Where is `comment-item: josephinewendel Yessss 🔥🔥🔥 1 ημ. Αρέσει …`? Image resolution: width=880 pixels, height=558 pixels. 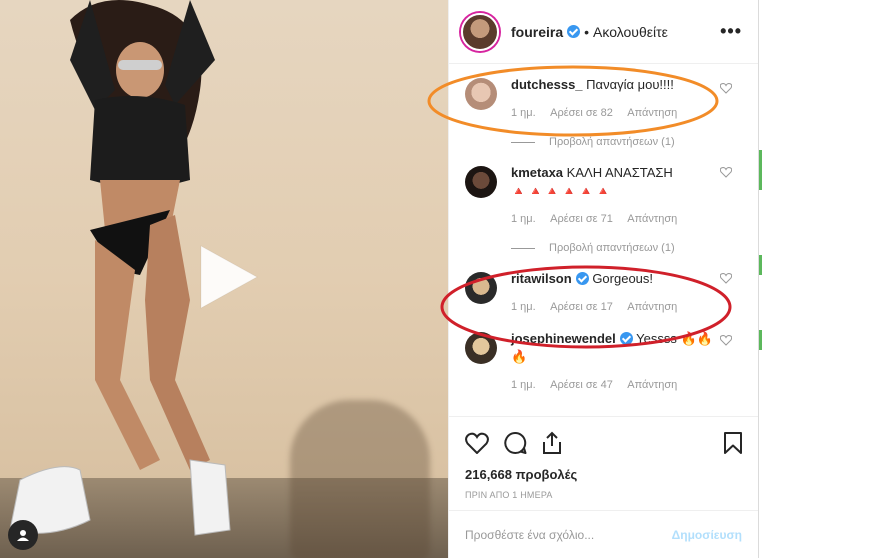
comment-item: josephinewendel Yessss 🔥🔥🔥 1 ημ. Αρέσει … is located at coordinates (603, 355).